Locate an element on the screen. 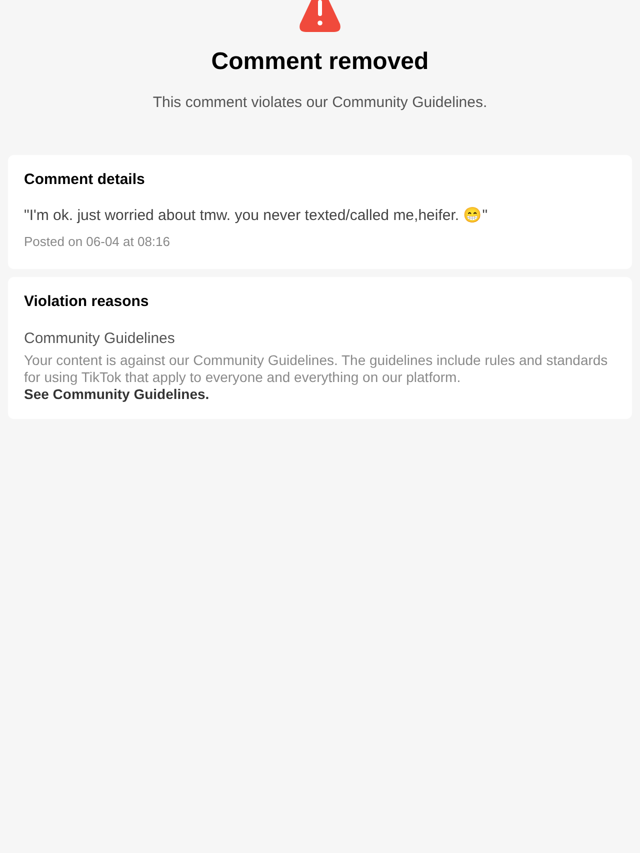 The height and width of the screenshot is (853, 640). card-heading: Comment details is located at coordinates (85, 180).